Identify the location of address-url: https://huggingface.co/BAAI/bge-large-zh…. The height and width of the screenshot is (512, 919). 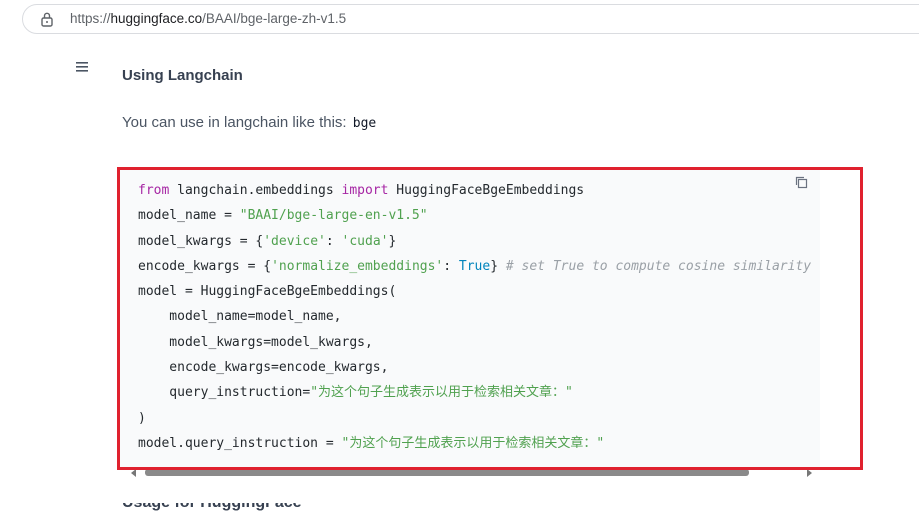
(208, 18).